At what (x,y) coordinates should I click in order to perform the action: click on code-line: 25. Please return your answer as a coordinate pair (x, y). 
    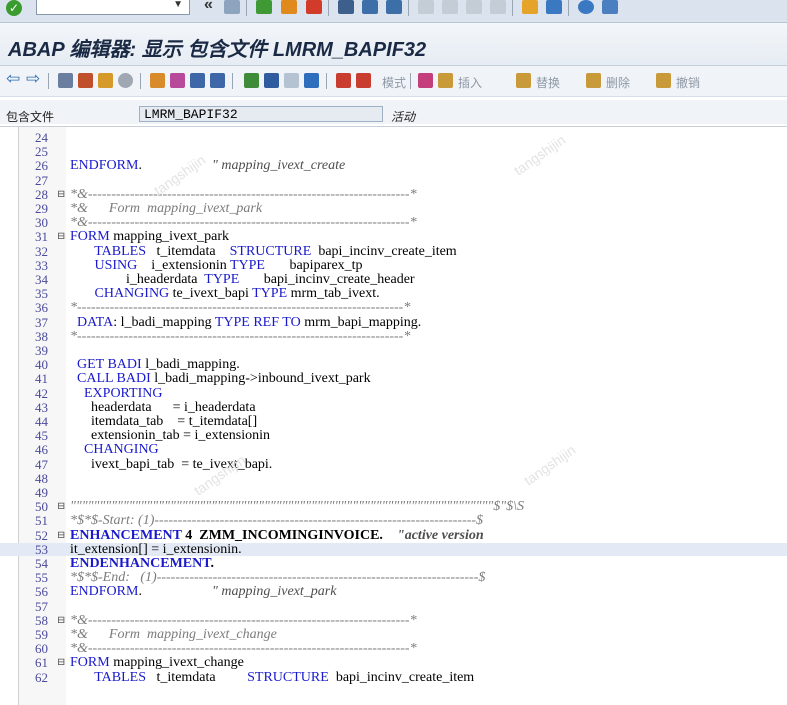
    Looking at the image, I should click on (393, 151).